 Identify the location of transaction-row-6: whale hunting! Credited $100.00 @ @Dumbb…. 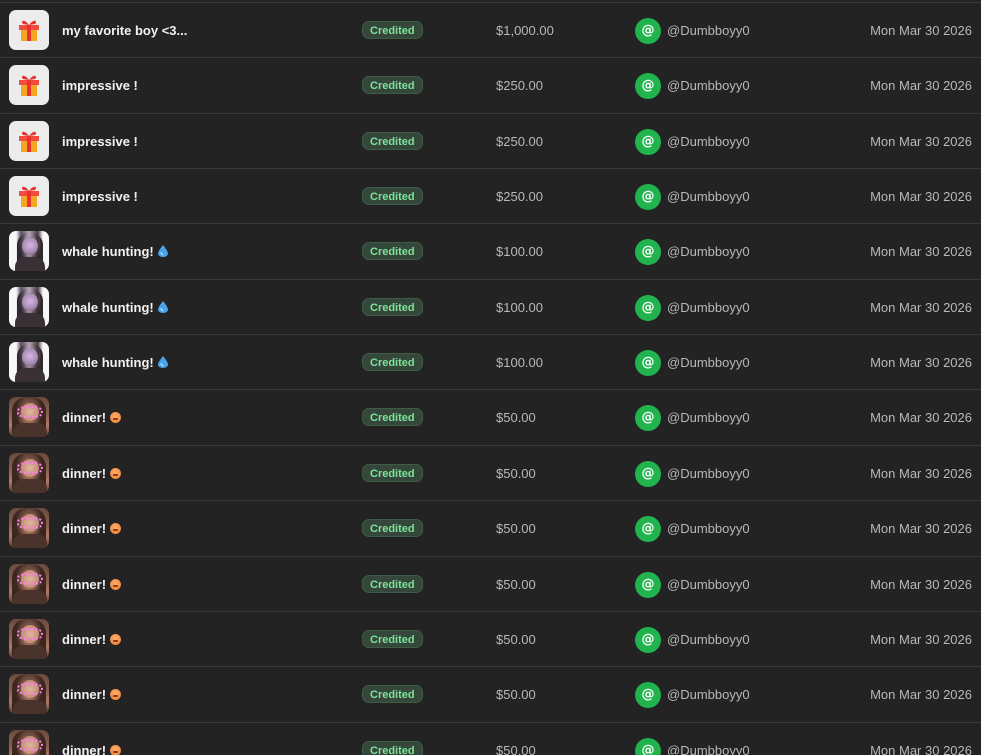
(490, 306).